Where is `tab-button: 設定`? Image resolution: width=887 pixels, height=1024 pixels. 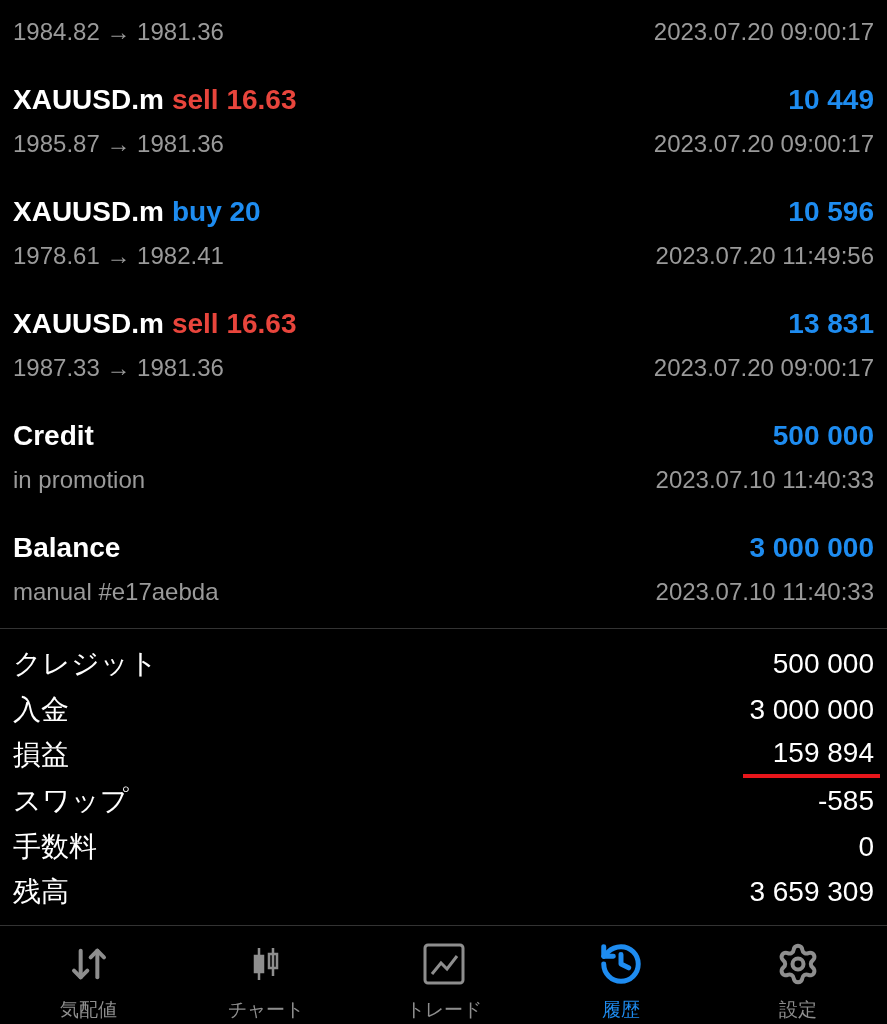
tab-button: 設定 is located at coordinates (798, 982).